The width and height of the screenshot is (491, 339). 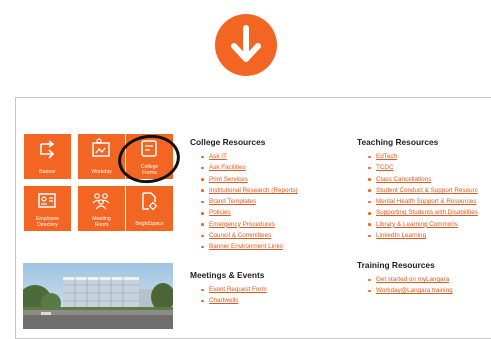 I want to click on link-ask-facilities: Ask Facilities, so click(x=227, y=167).